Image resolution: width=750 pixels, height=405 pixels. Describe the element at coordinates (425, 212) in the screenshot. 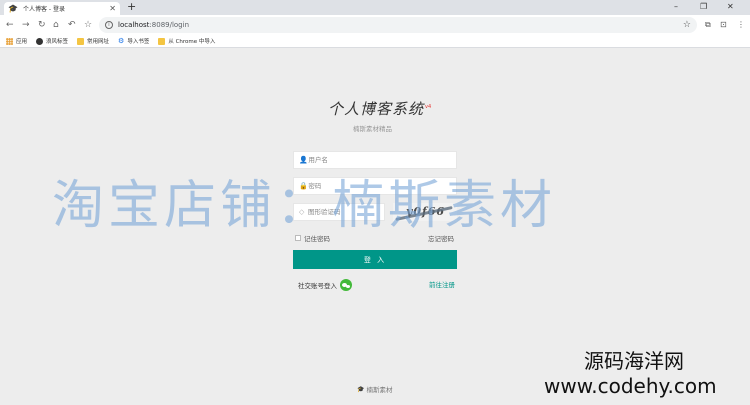

I see `captcha-image: y0f66` at that location.